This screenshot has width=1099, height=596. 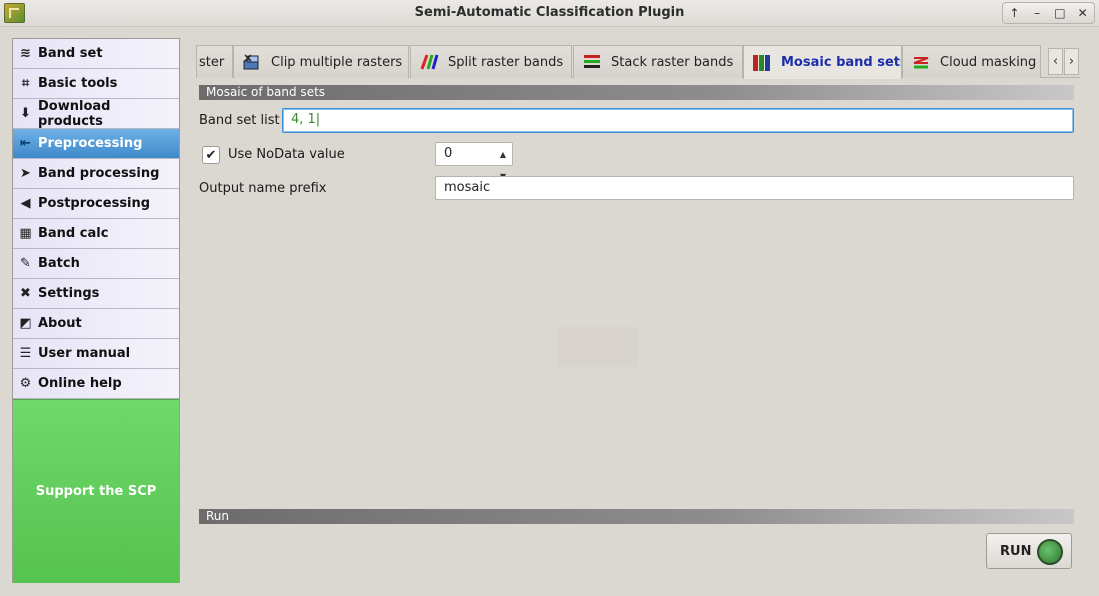 I want to click on chevron-up-icon: ▲, so click(x=503, y=155).